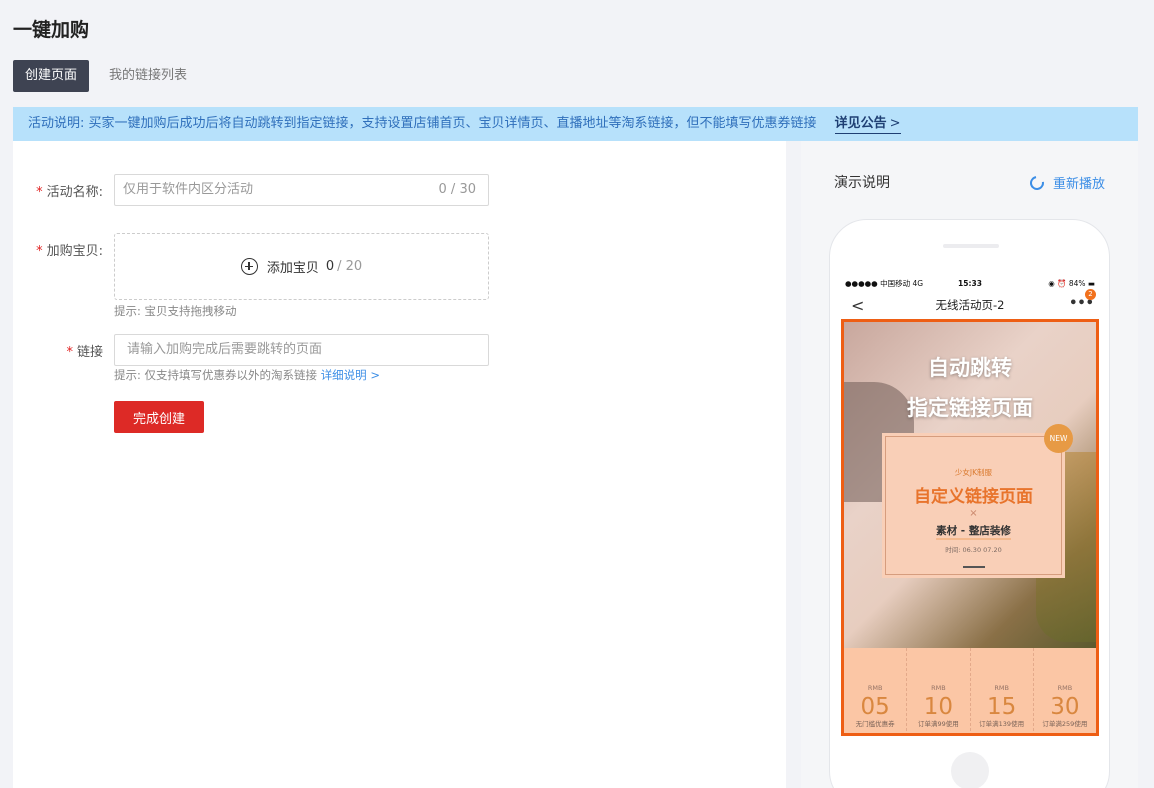  What do you see at coordinates (970, 770) in the screenshot?
I see `phone-home-button` at bounding box center [970, 770].